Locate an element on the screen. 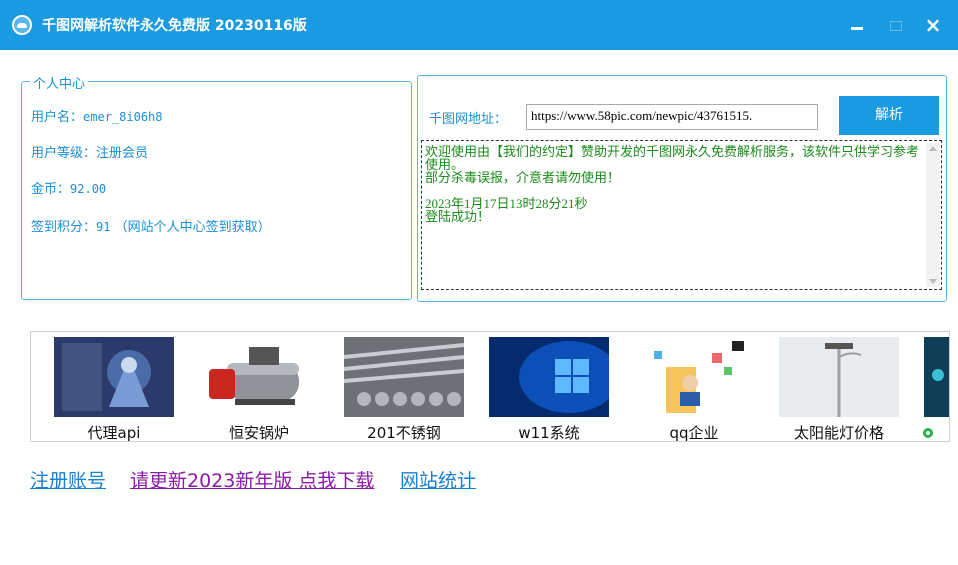 This screenshot has height=565, width=958. title-bar: 千图网解析软件永久免费版 20230116版 × is located at coordinates (479, 25).